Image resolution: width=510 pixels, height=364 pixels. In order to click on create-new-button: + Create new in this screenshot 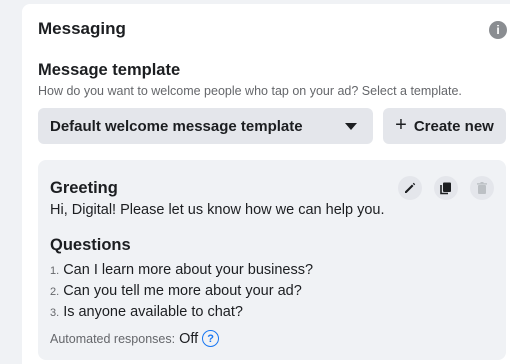, I will do `click(444, 126)`.